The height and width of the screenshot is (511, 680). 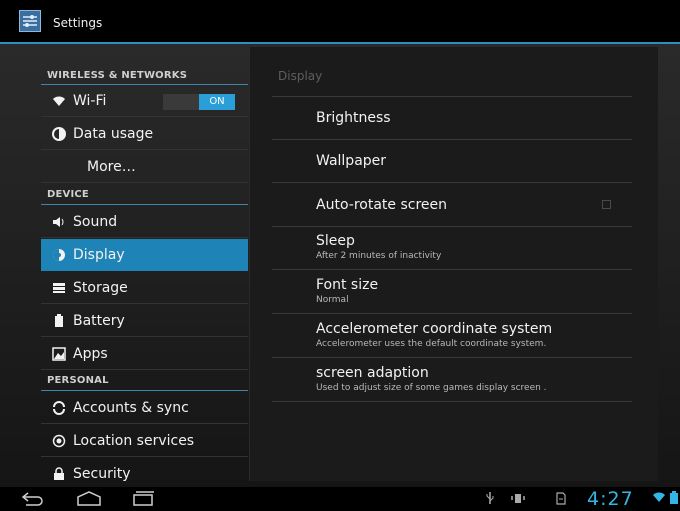 I want to click on home-icon, so click(x=89, y=500).